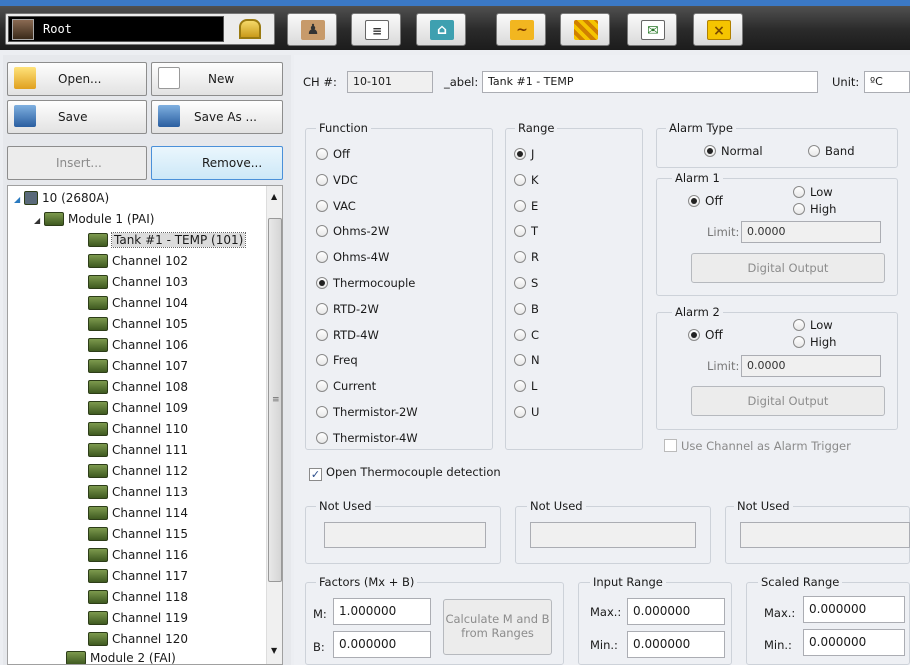 The width and height of the screenshot is (910, 665). What do you see at coordinates (497, 627) in the screenshot?
I see `calculate-m-b-button: Calculate M and B from Ranges` at bounding box center [497, 627].